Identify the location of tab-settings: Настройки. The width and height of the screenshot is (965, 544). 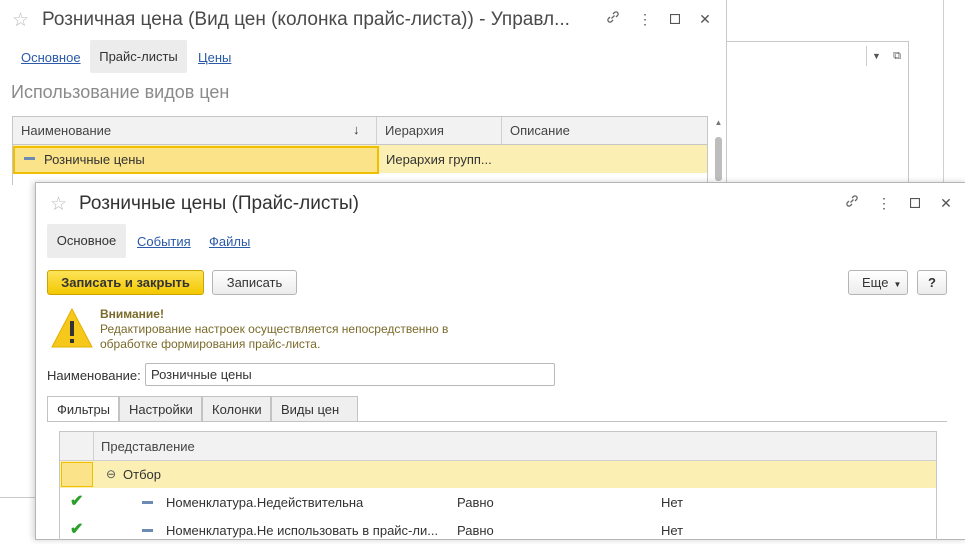
(160, 409).